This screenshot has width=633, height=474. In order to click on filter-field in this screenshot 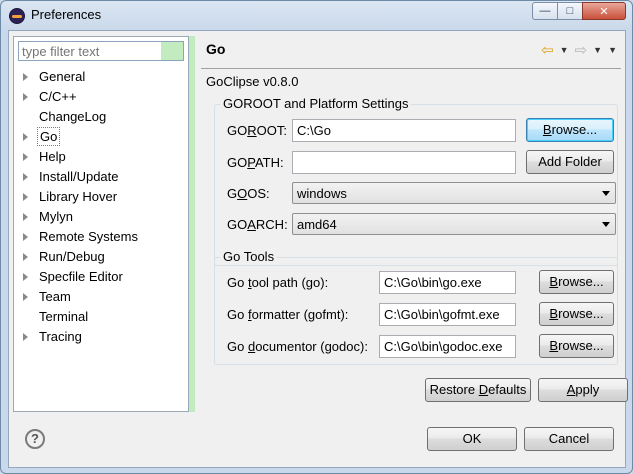, I will do `click(101, 51)`.